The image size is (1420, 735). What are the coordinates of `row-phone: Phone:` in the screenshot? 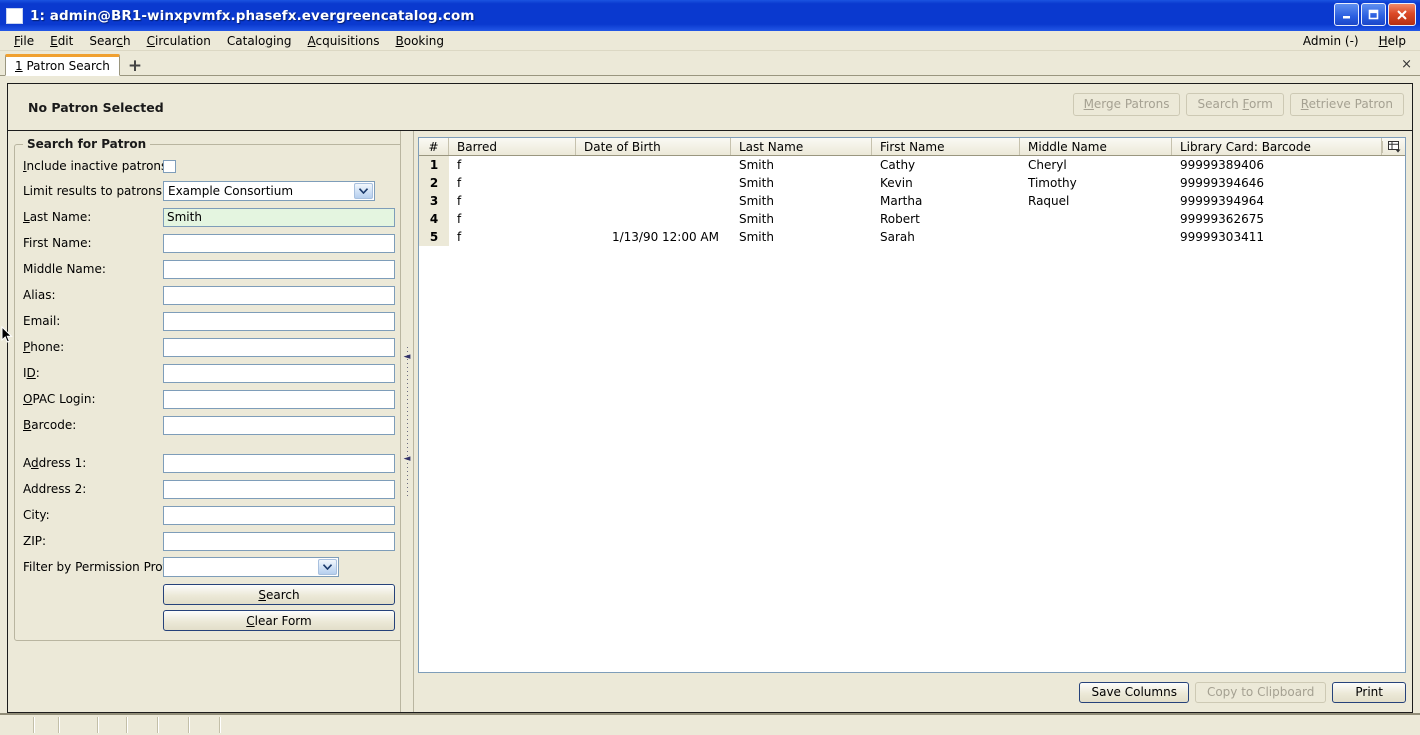 It's located at (209, 347).